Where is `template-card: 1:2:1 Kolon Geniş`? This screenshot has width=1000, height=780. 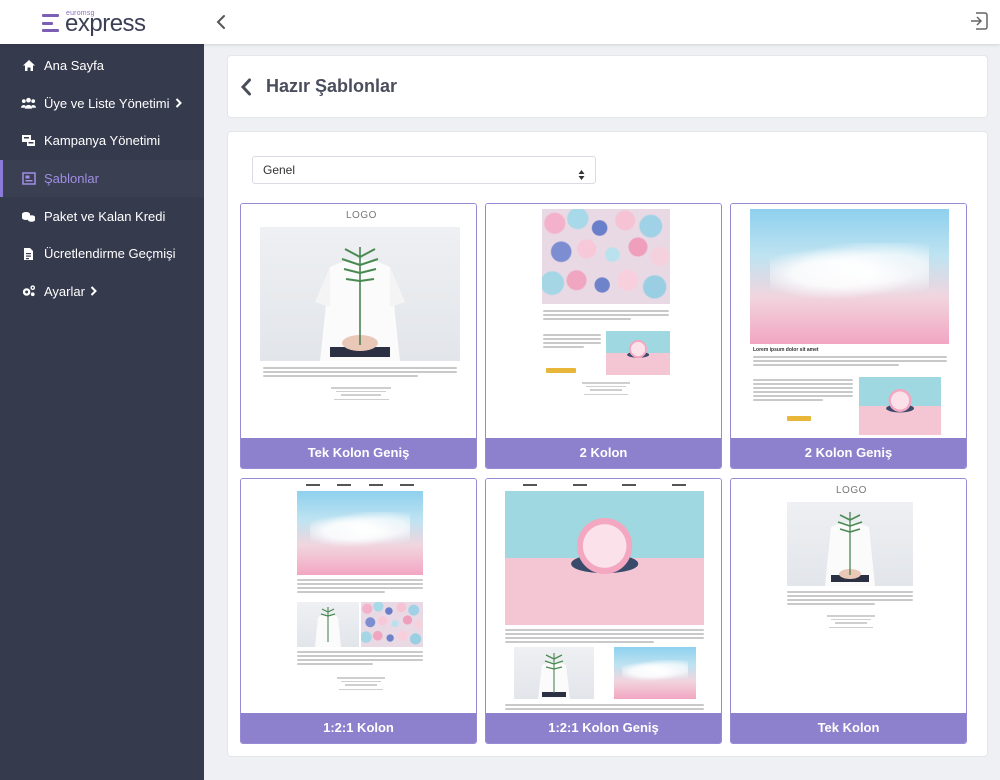
template-card: 1:2:1 Kolon Geniş is located at coordinates (603, 611).